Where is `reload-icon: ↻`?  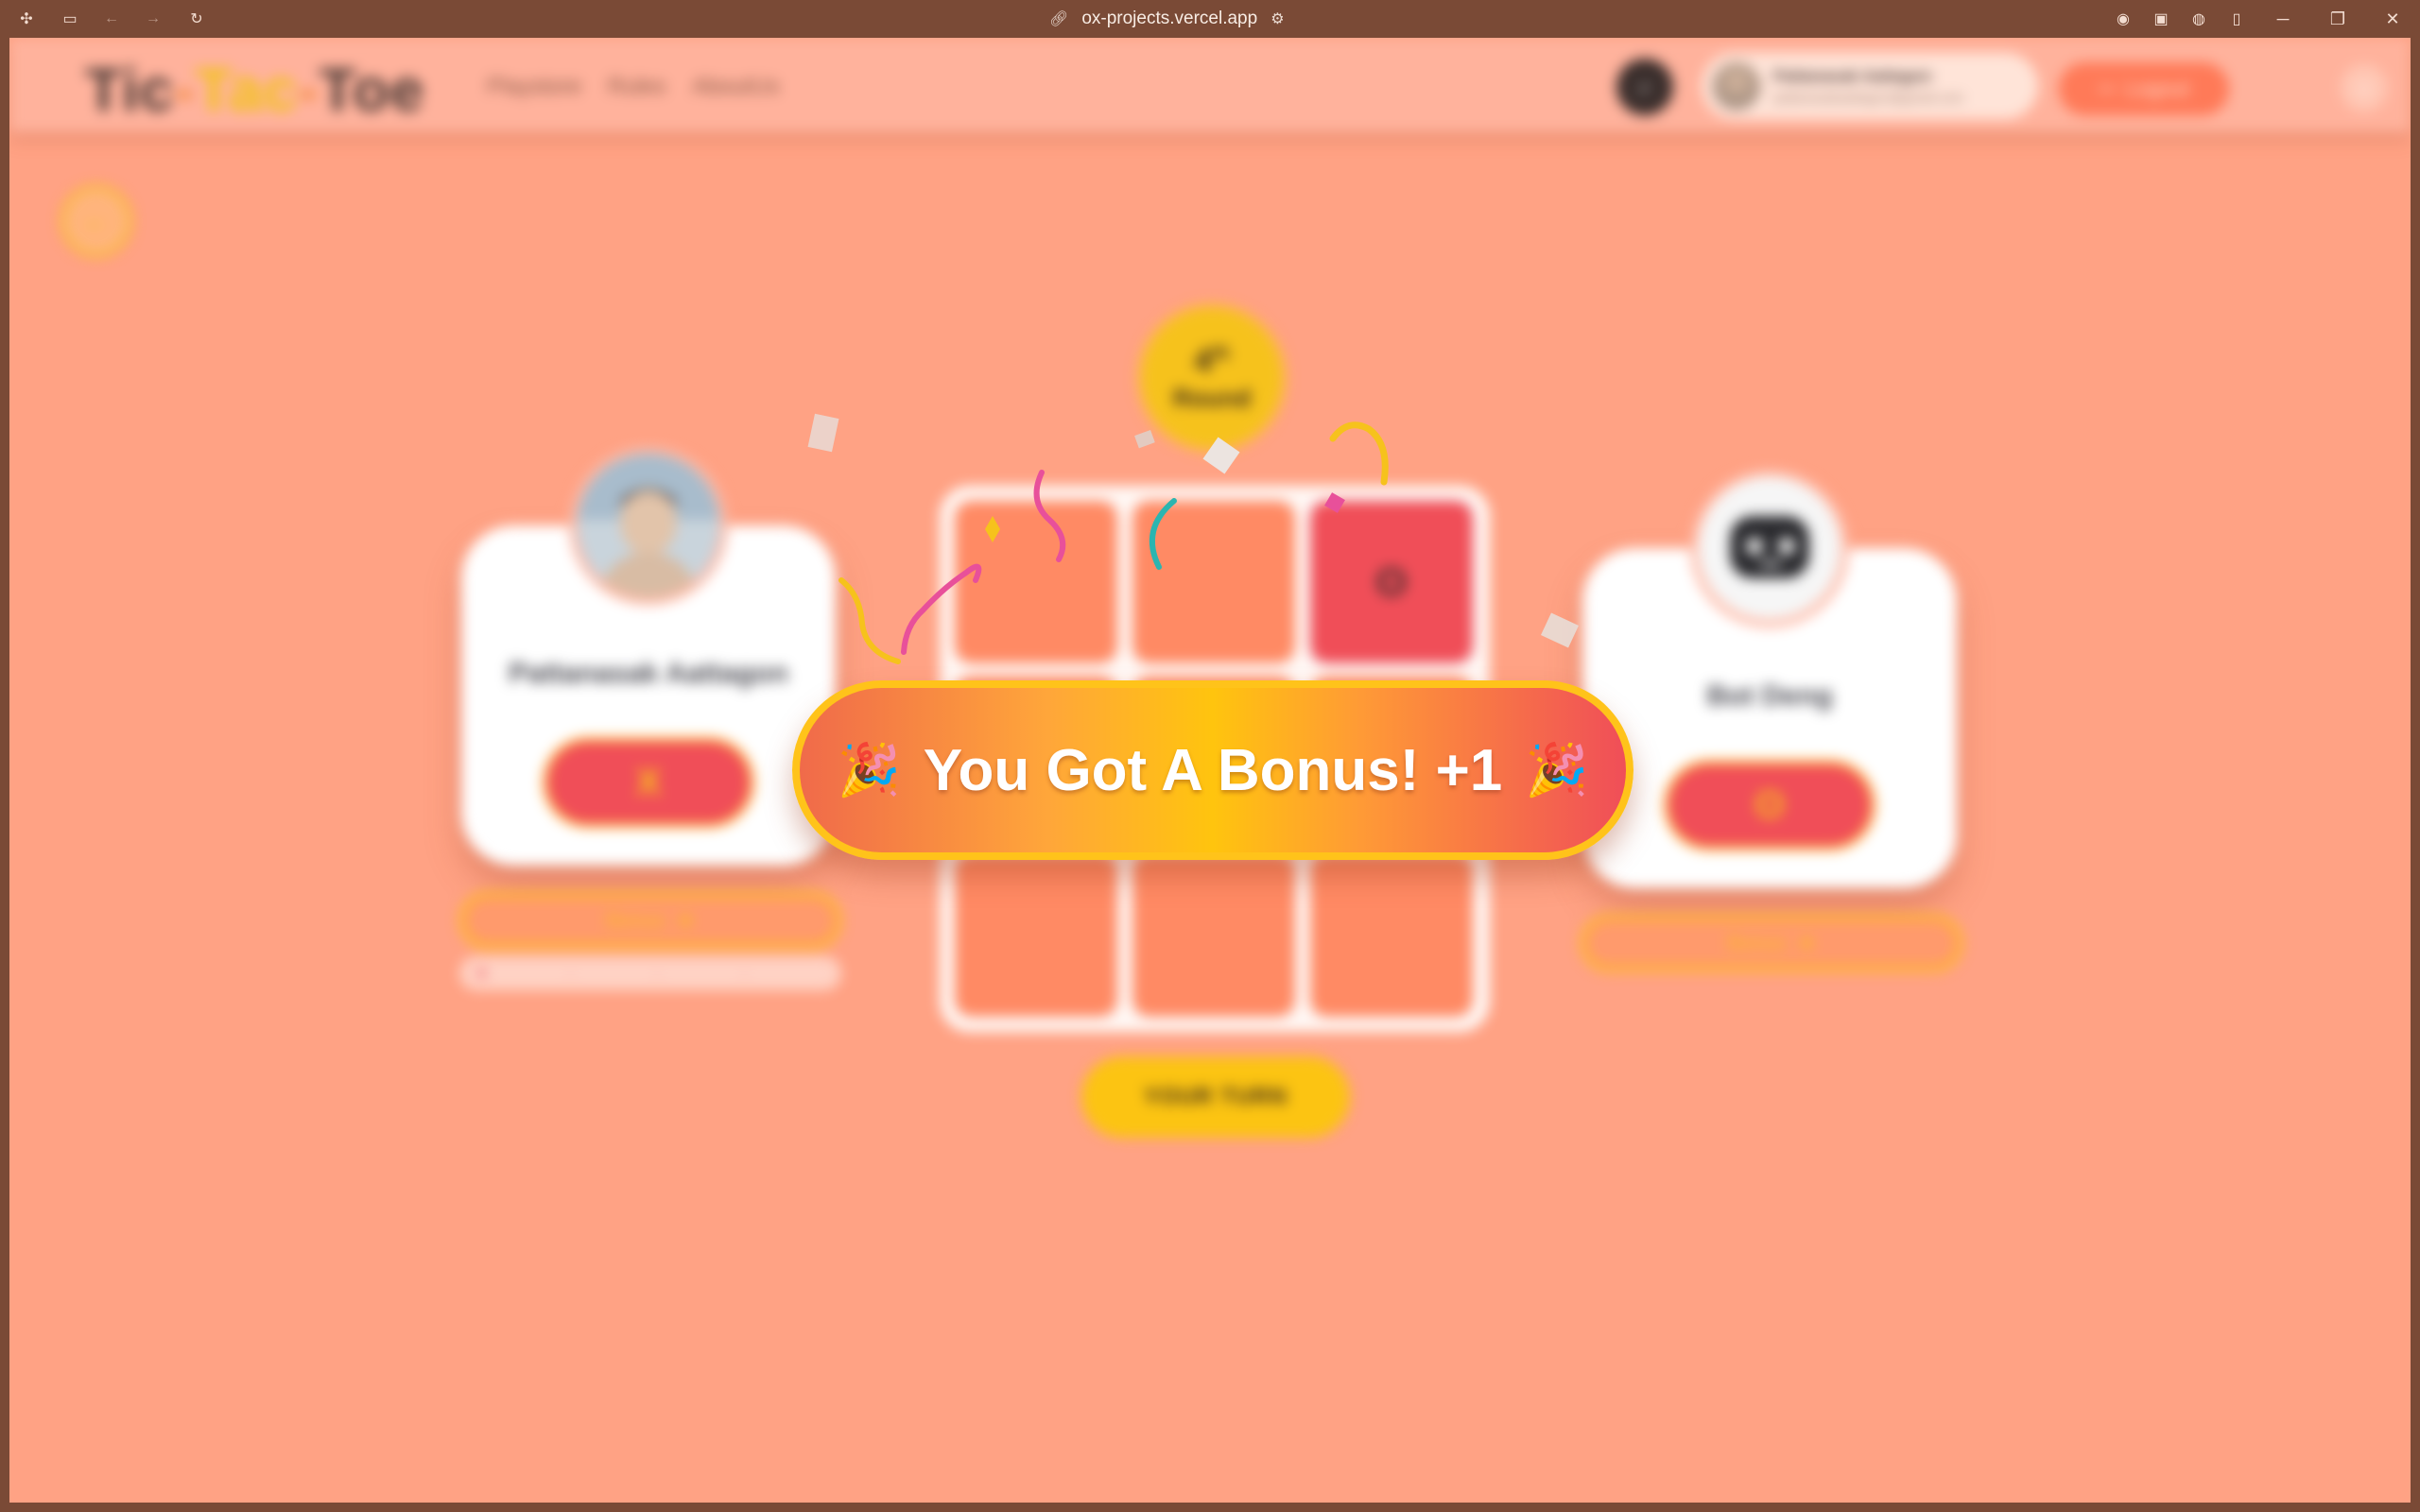 reload-icon: ↻ is located at coordinates (196, 19).